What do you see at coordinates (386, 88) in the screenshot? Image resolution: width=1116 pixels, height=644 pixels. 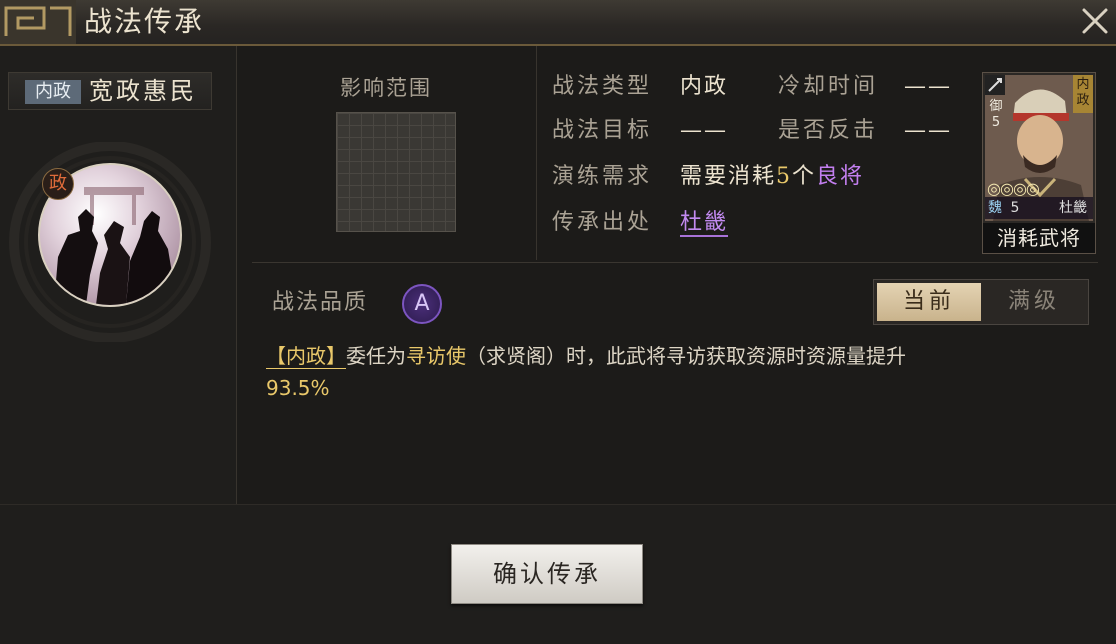 I see `range-label: 影响范围` at bounding box center [386, 88].